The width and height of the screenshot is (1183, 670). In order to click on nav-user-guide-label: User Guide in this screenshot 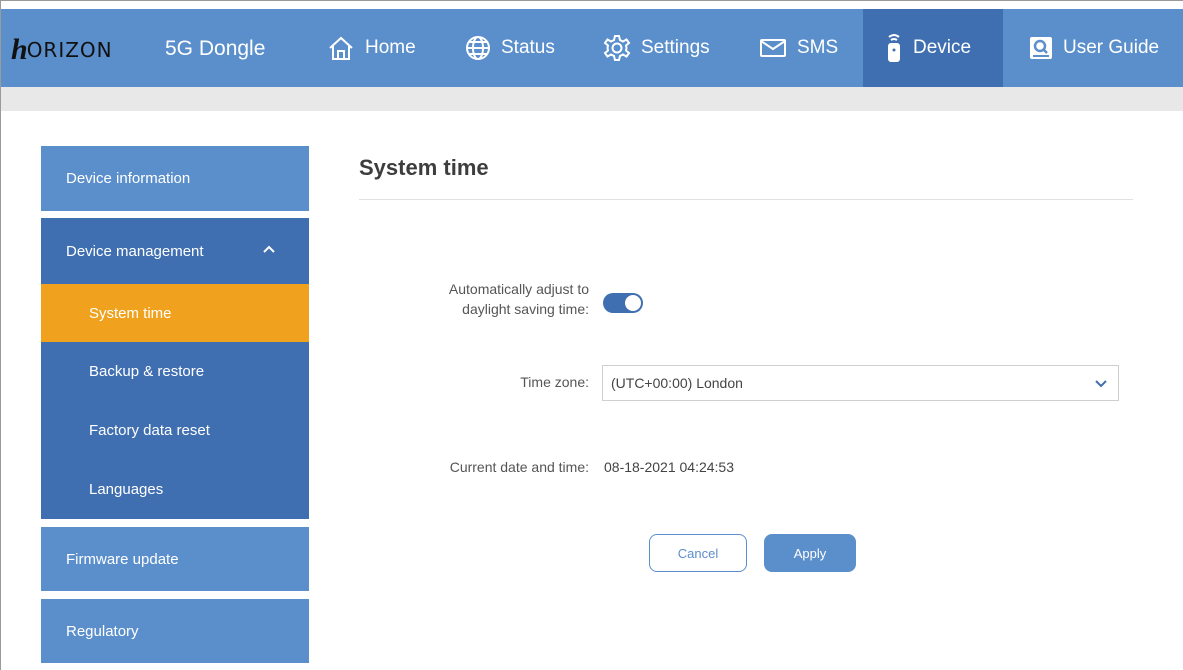, I will do `click(1111, 47)`.